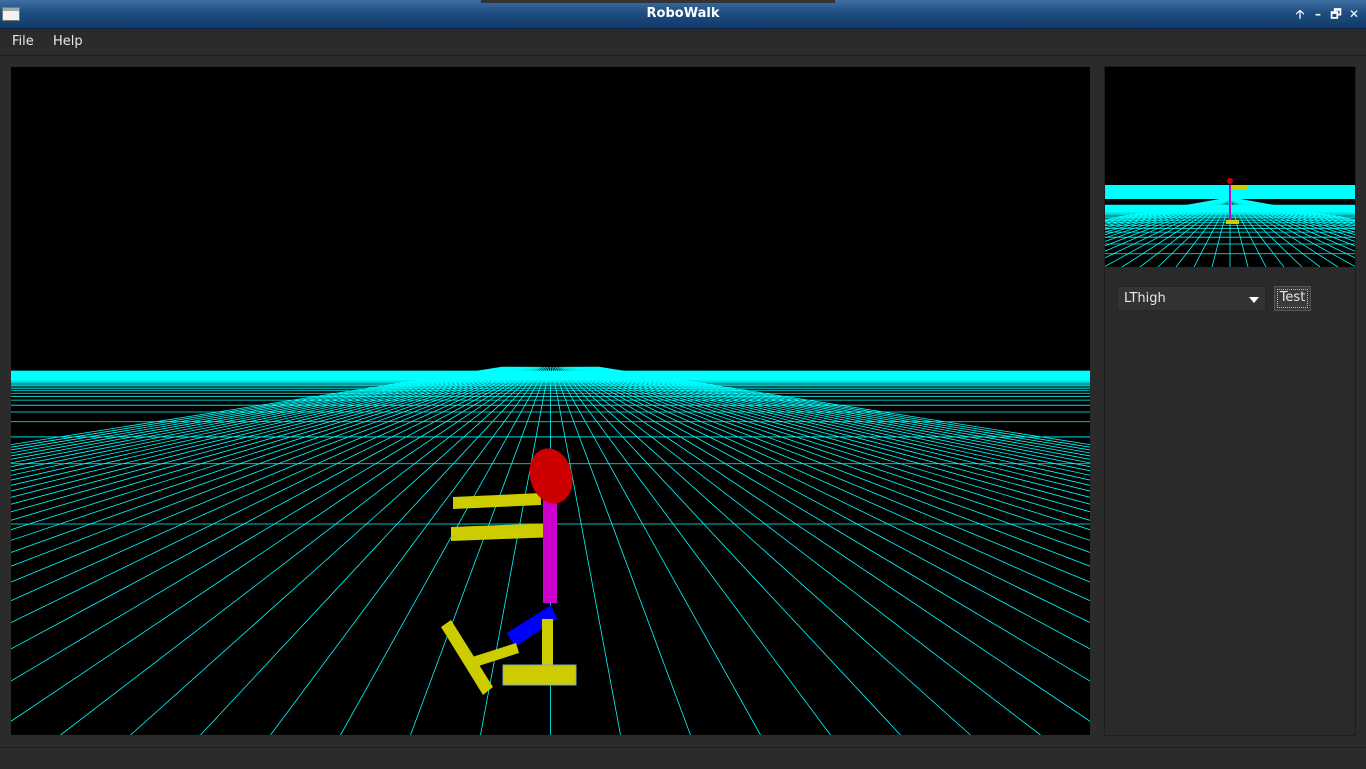  Describe the element at coordinates (539, 675) in the screenshot. I see `robot-foot` at that location.